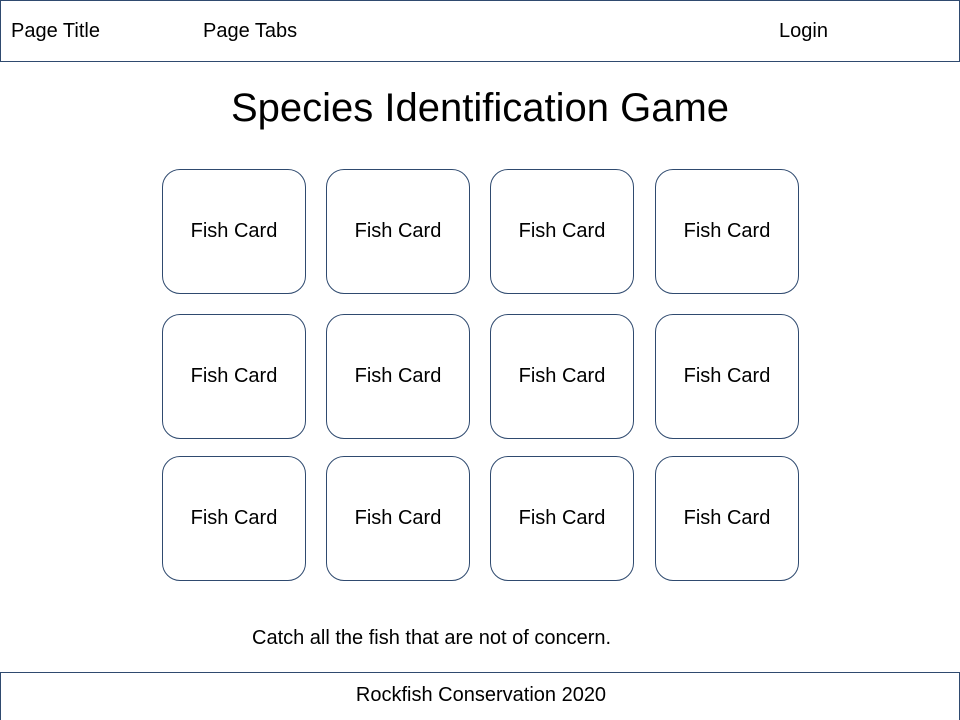 Image resolution: width=960 pixels, height=720 pixels. Describe the element at coordinates (55, 31) in the screenshot. I see `page-title: Page Title` at that location.